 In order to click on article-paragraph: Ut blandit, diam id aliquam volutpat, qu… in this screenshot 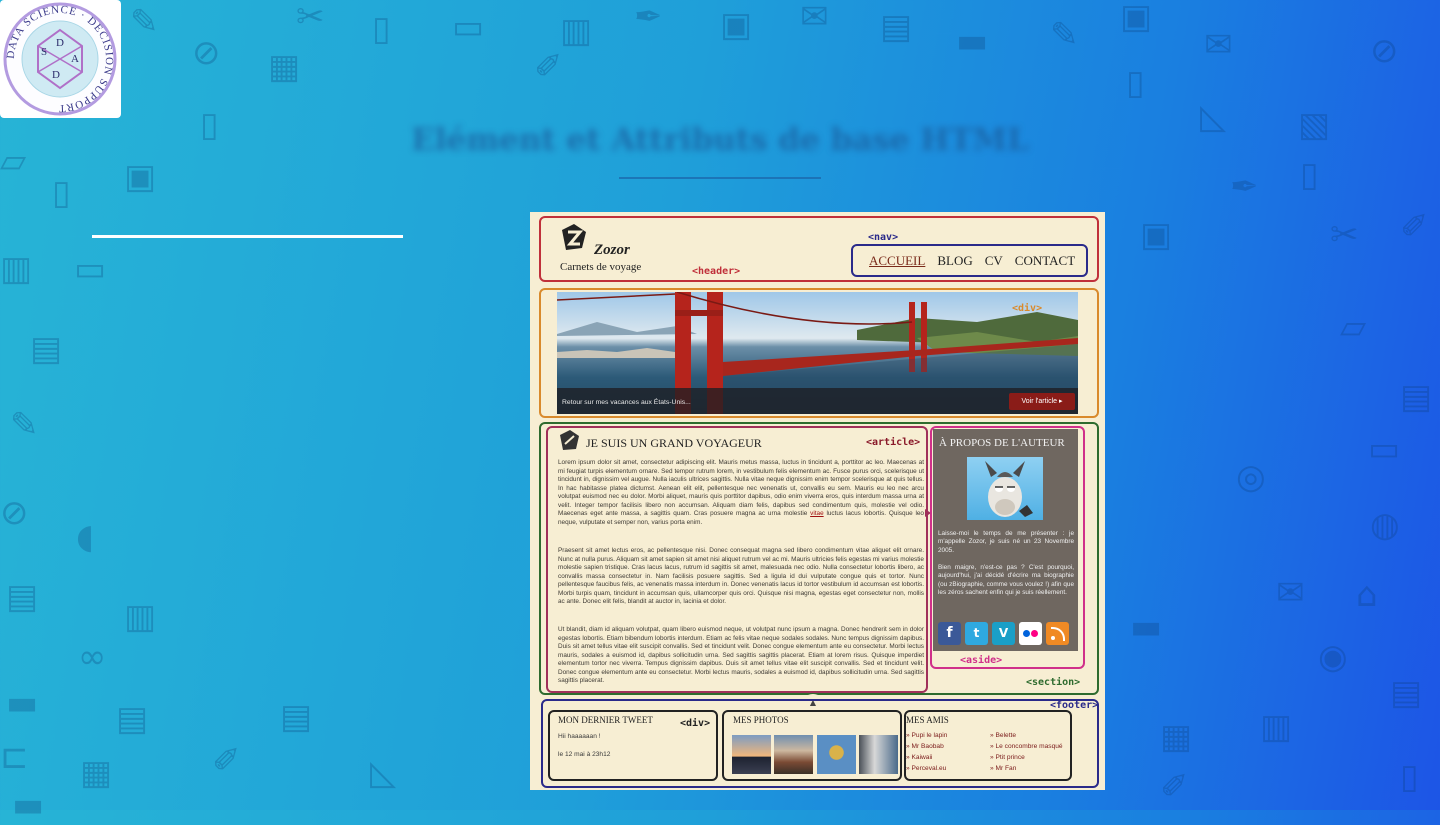, I will do `click(741, 655)`.